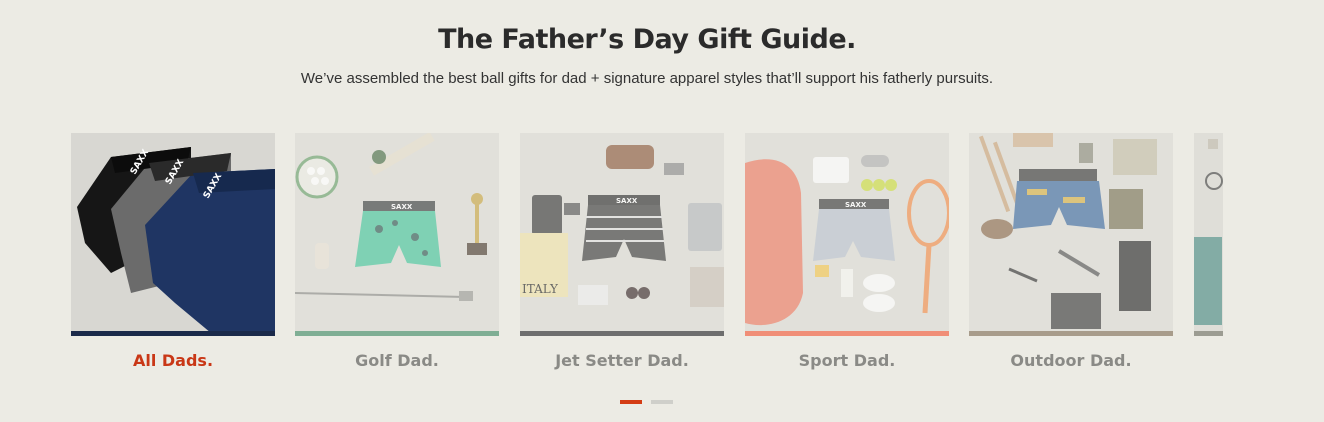 The height and width of the screenshot is (422, 1324). I want to click on outdoor-gifts-image, so click(1071, 232).